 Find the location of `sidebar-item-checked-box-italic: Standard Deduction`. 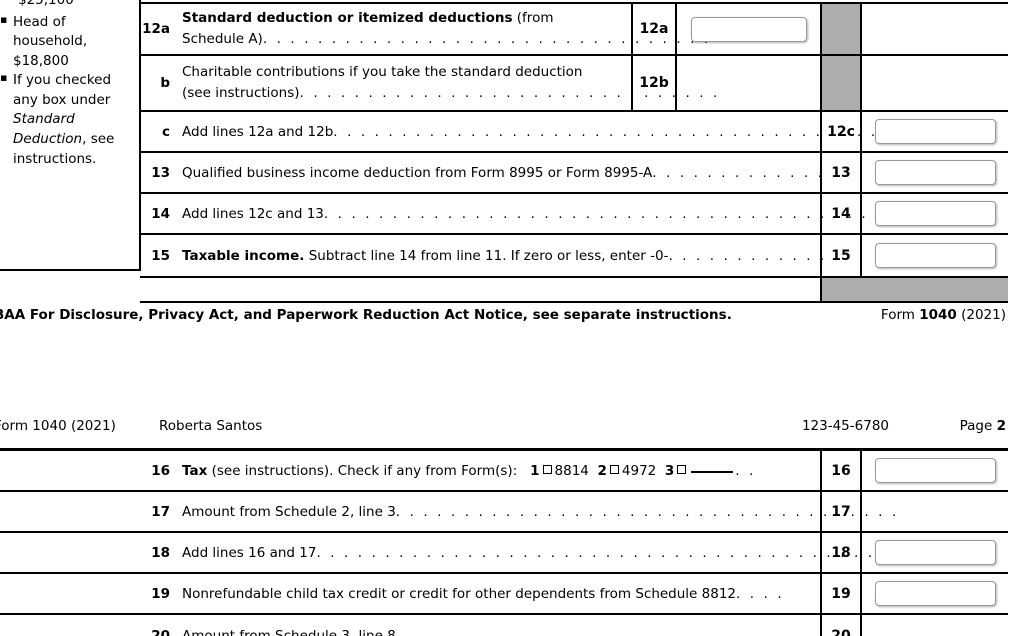

sidebar-item-checked-box-italic: Standard Deduction is located at coordinates (48, 129).